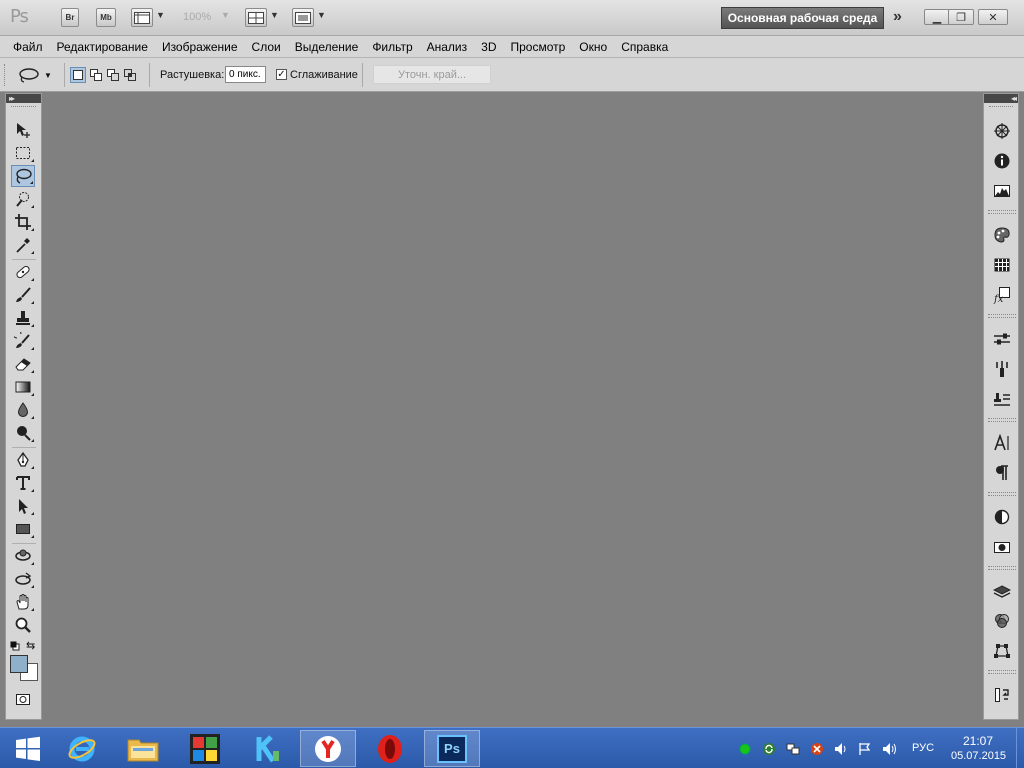 The image size is (1024, 768). What do you see at coordinates (23, 506) in the screenshot?
I see `path-selection-tool` at bounding box center [23, 506].